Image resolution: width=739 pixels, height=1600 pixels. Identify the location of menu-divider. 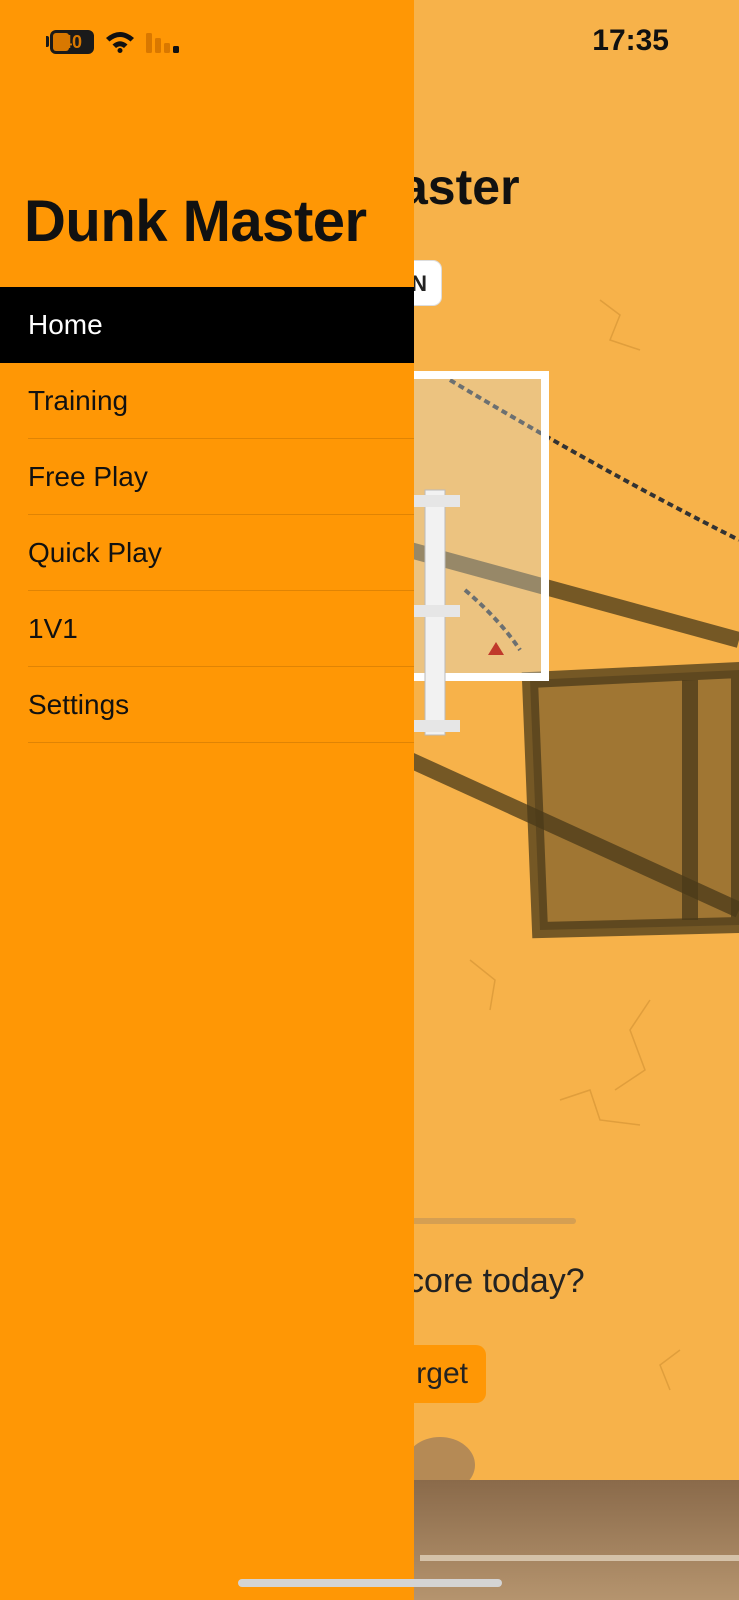
(221, 742).